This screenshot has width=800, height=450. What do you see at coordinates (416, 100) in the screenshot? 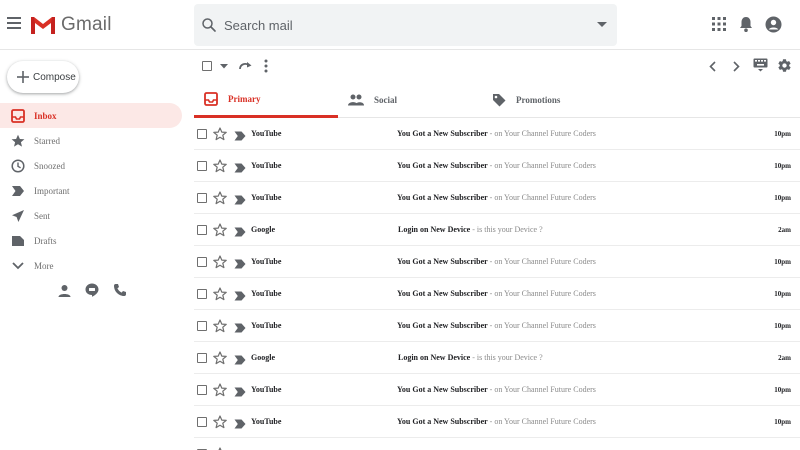
I see `tab-social: Social` at bounding box center [416, 100].